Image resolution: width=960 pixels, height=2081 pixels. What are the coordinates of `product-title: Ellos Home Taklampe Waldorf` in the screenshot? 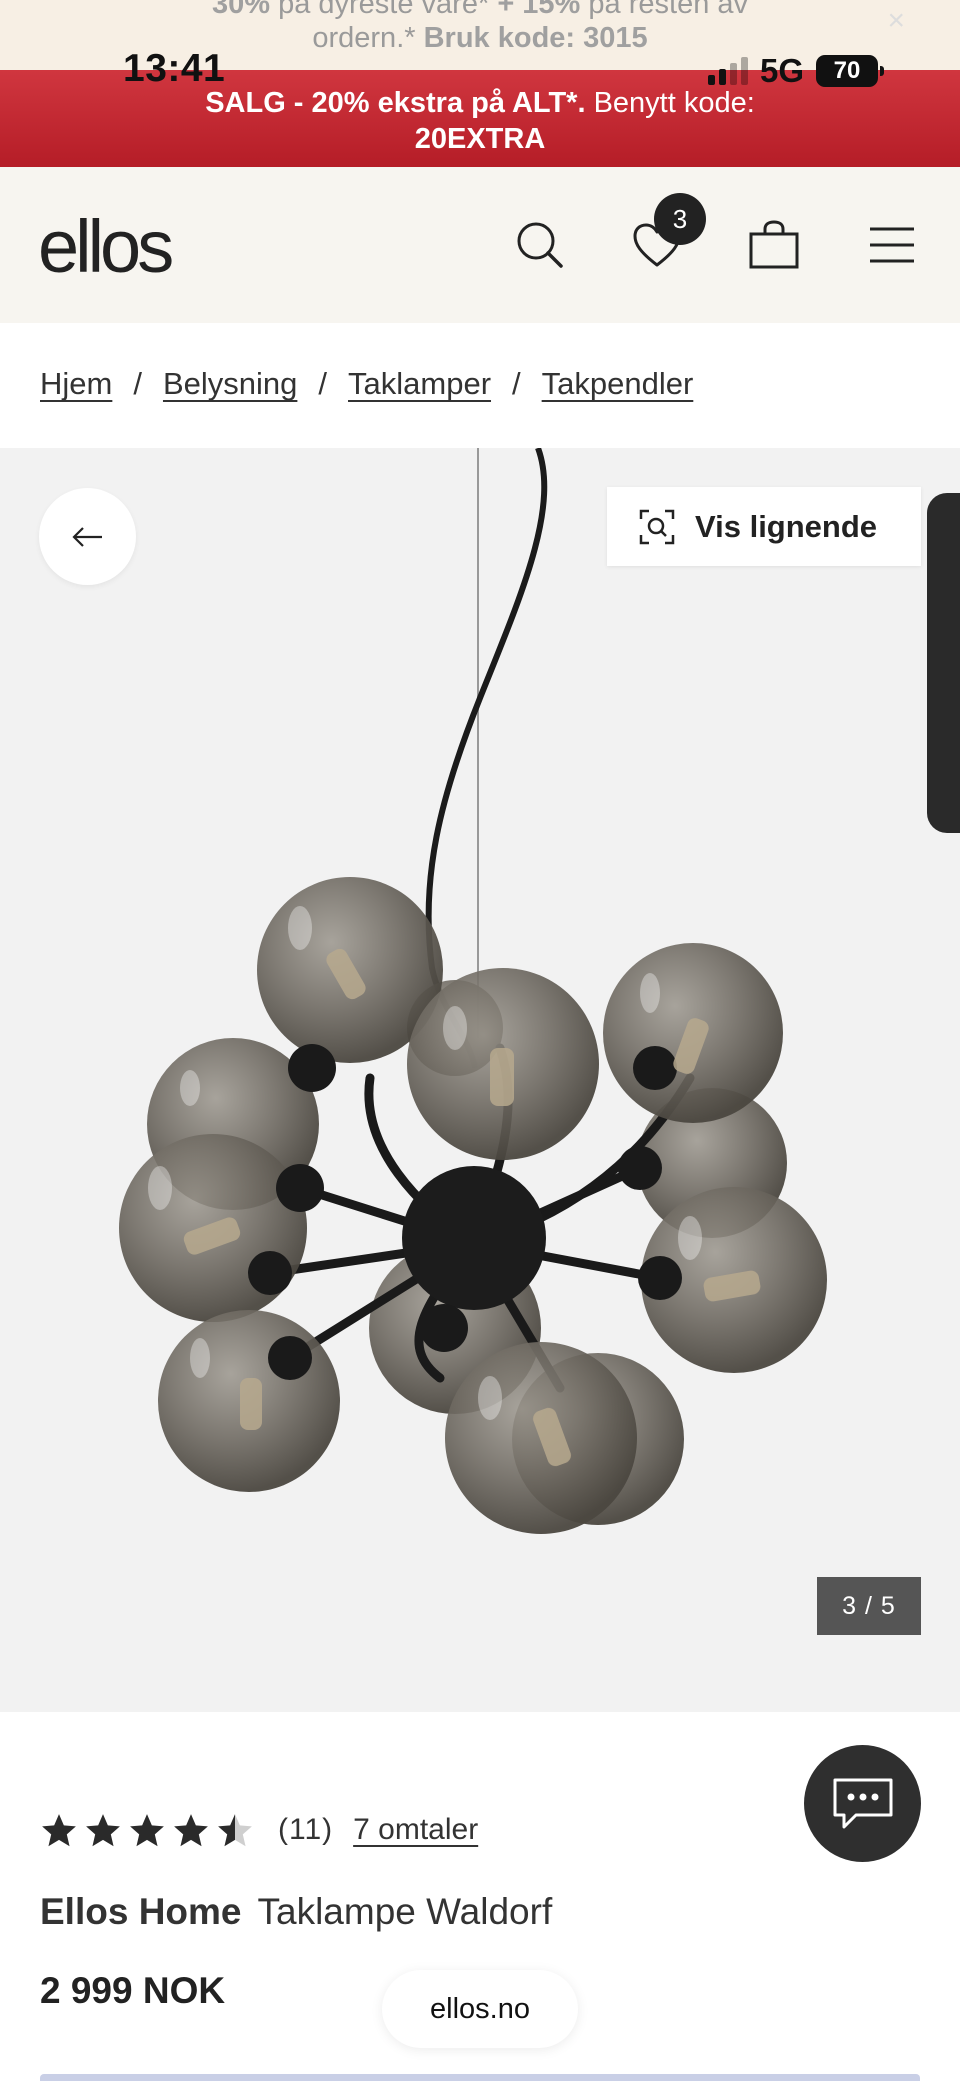 It's located at (296, 1912).